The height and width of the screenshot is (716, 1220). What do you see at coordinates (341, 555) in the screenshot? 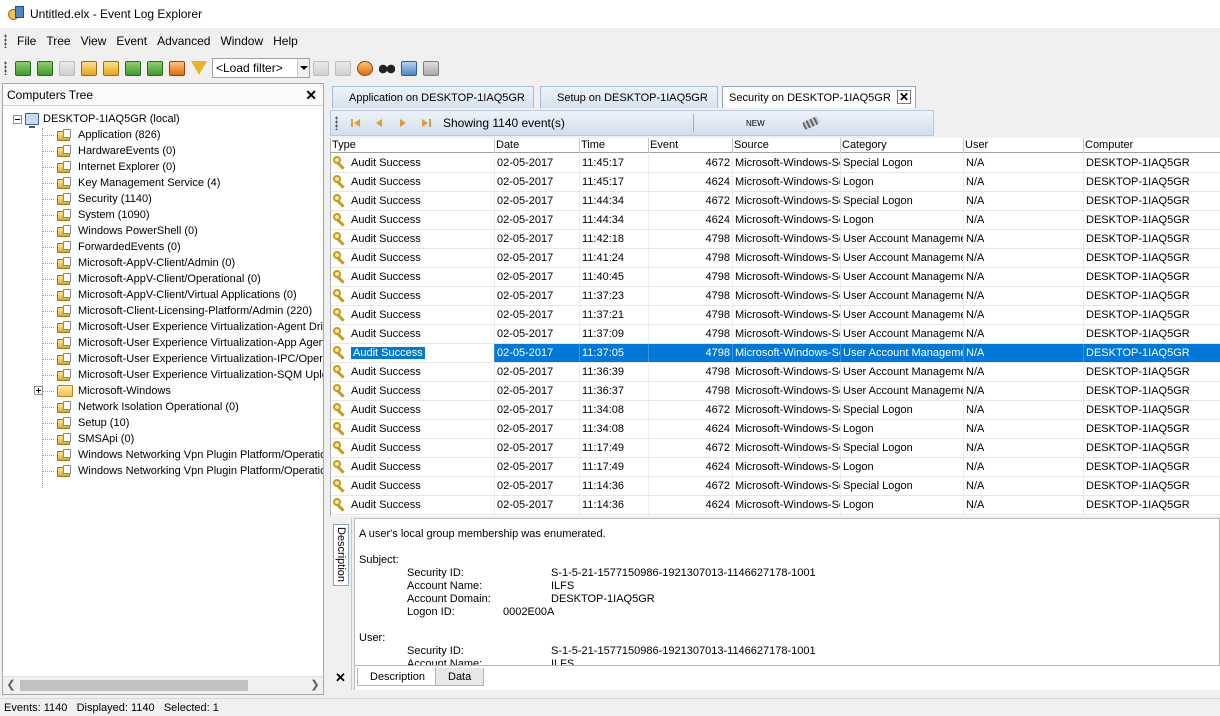
I see `description-side-tab: Description` at bounding box center [341, 555].